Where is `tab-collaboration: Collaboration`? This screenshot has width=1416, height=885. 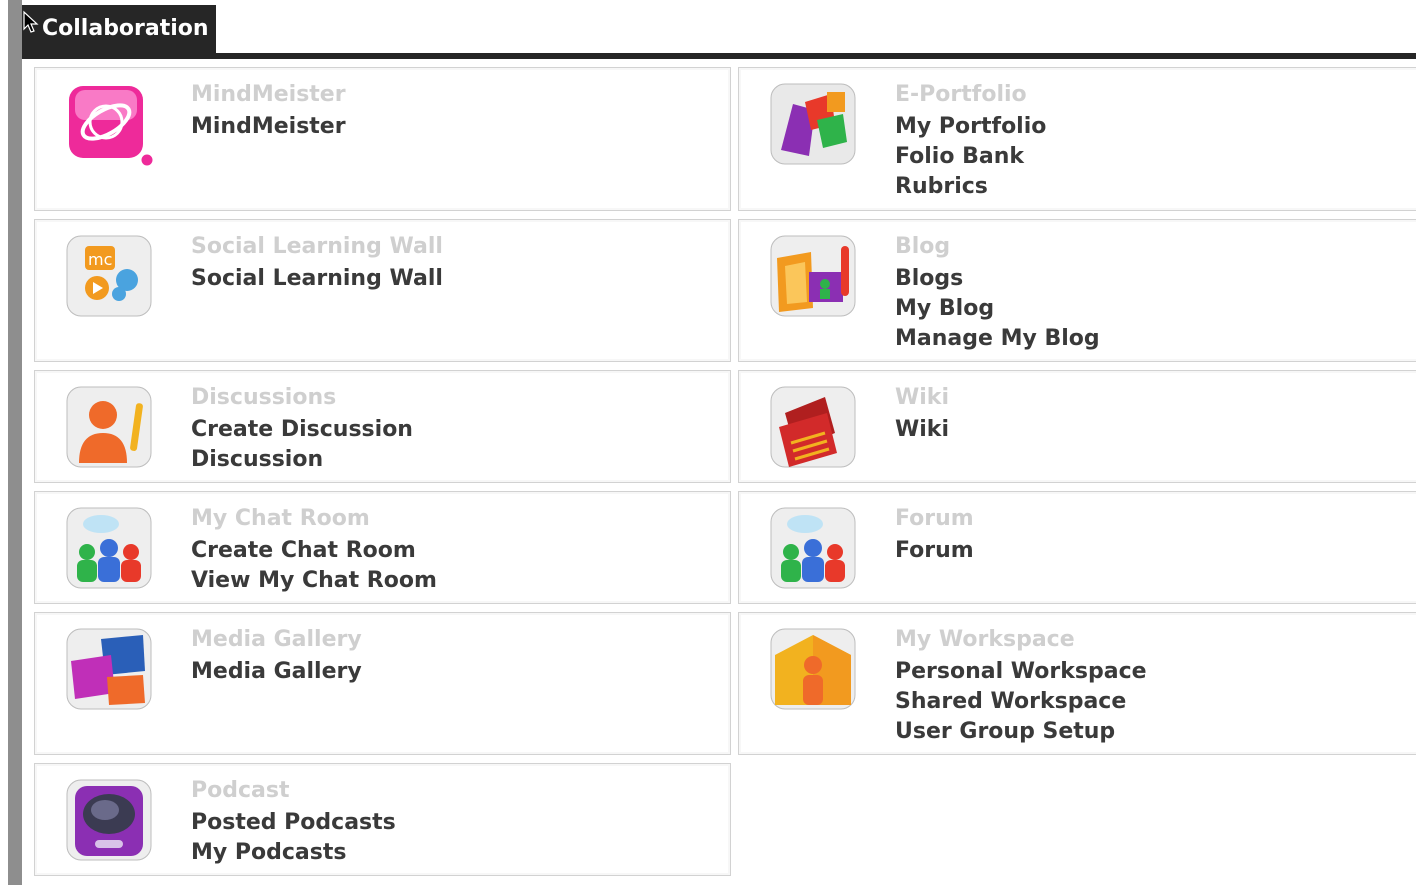 tab-collaboration: Collaboration is located at coordinates (119, 29).